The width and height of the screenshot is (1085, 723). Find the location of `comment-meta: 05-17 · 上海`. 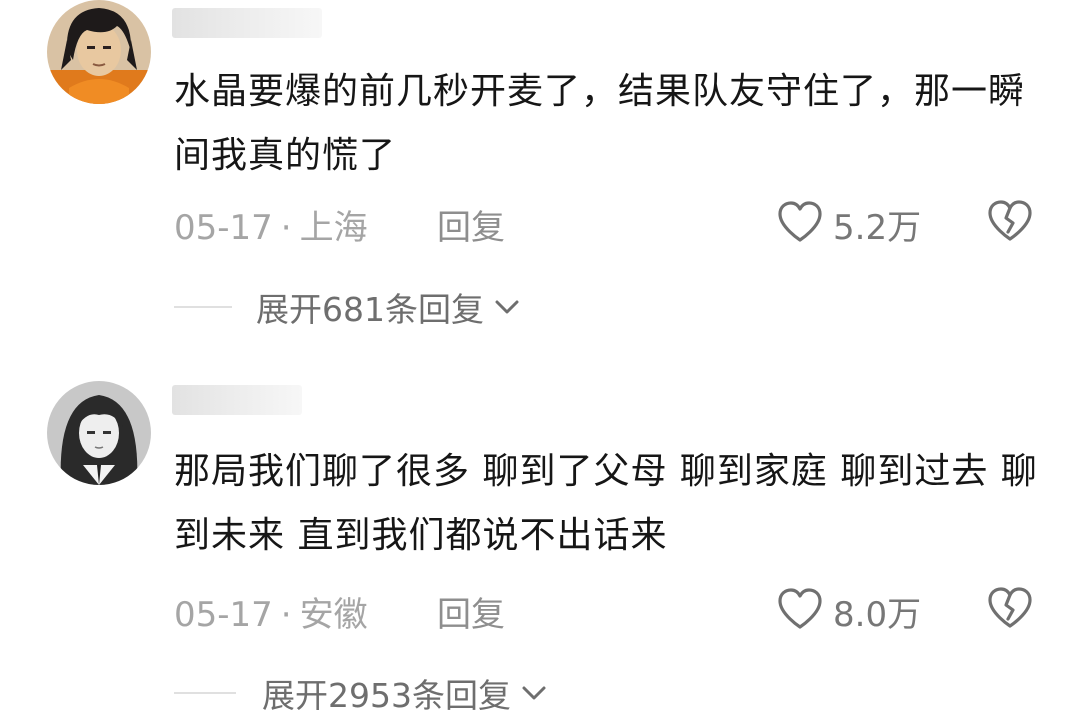

comment-meta: 05-17 · 上海 is located at coordinates (271, 224).